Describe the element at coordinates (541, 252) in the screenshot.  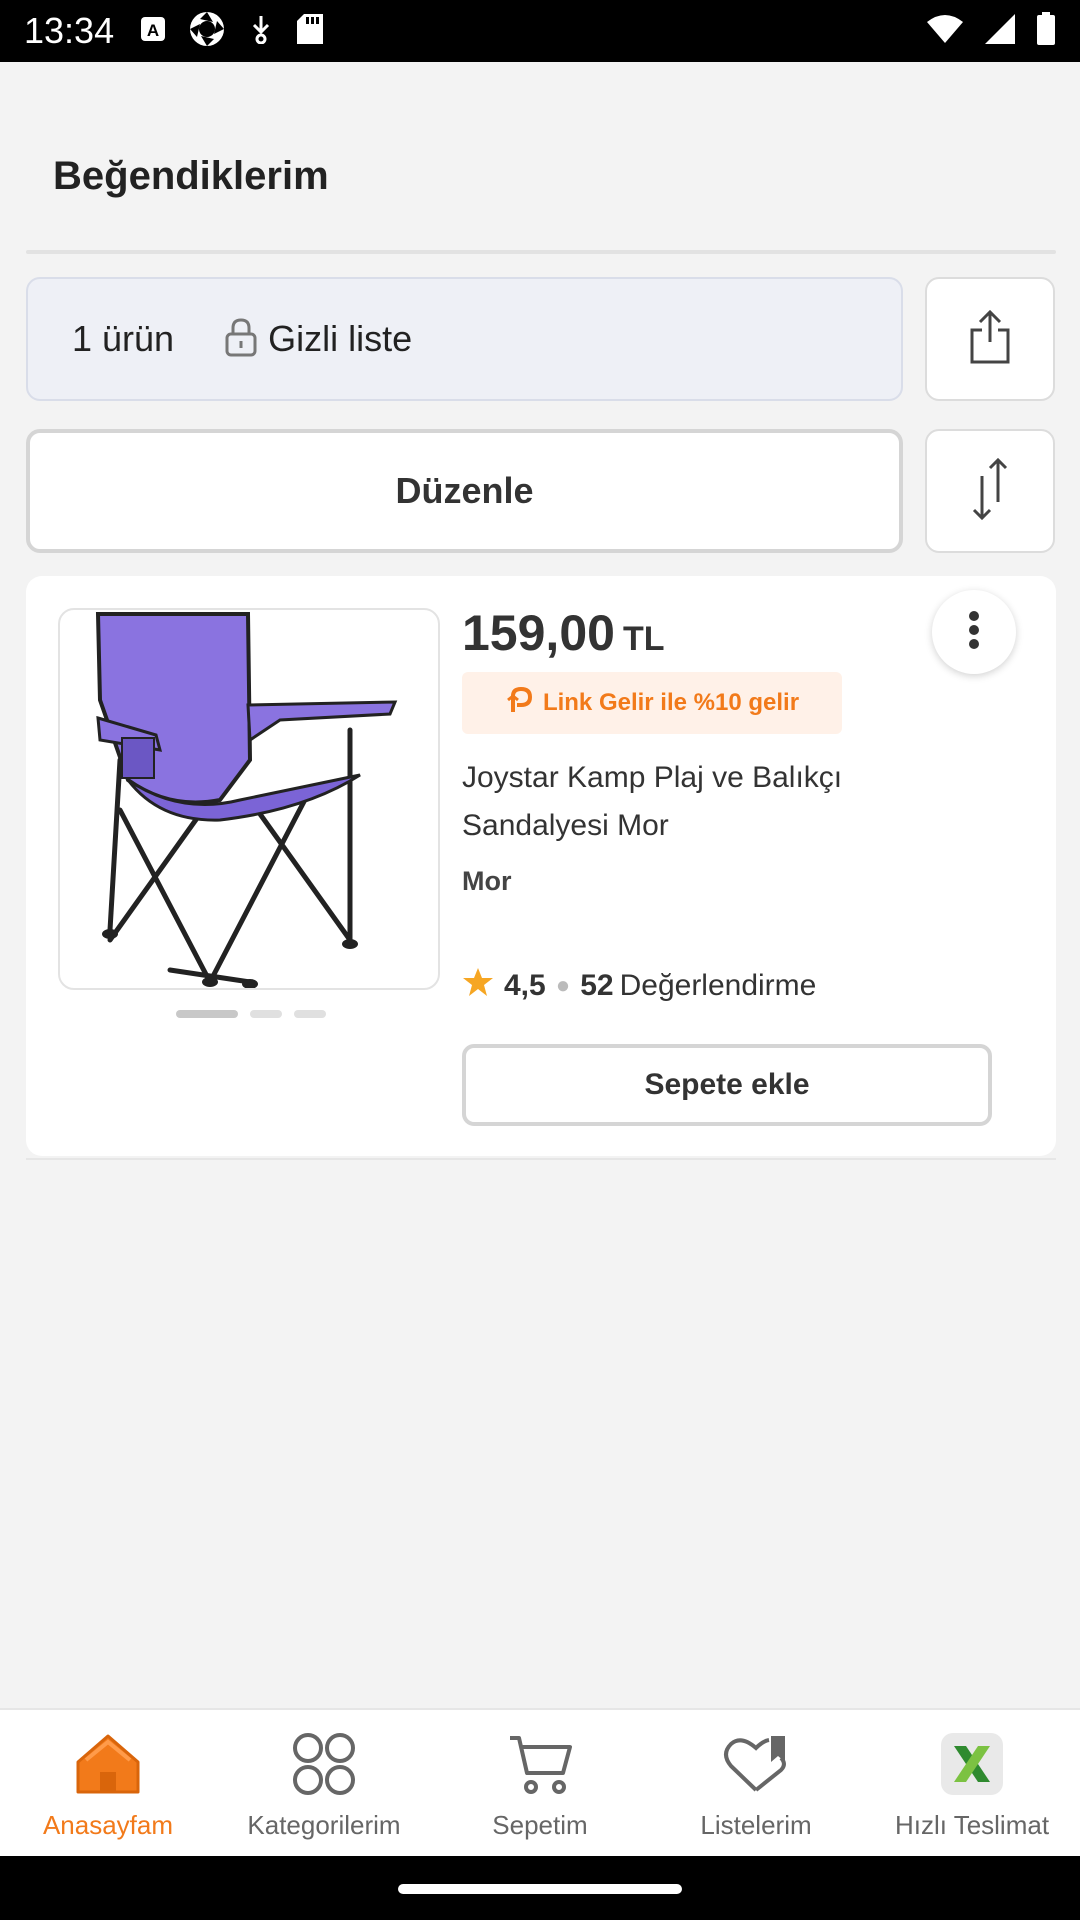
I see `header-divider` at that location.